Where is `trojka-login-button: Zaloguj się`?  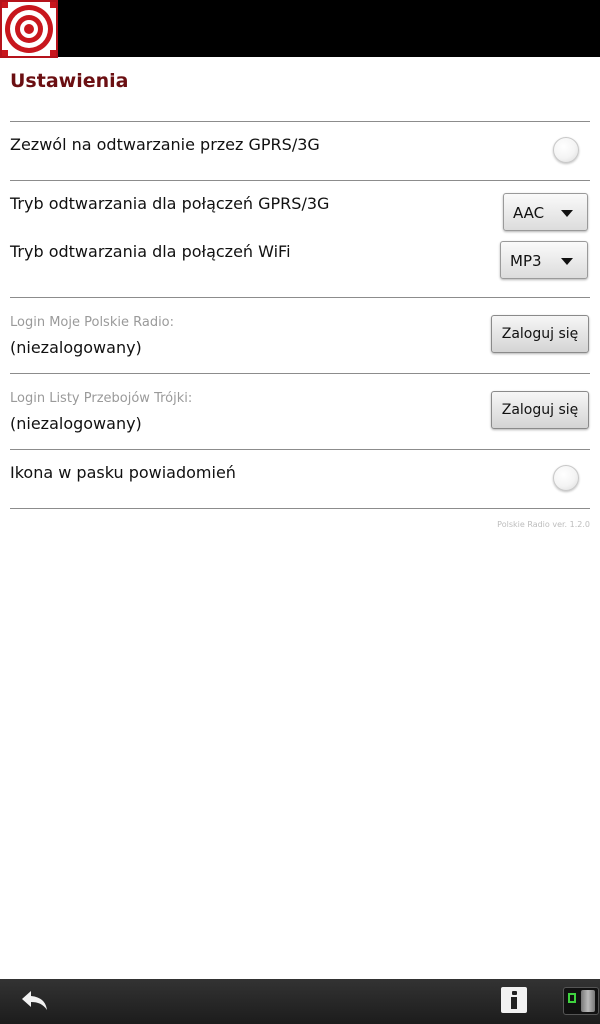
trojka-login-button: Zaloguj się is located at coordinates (540, 410).